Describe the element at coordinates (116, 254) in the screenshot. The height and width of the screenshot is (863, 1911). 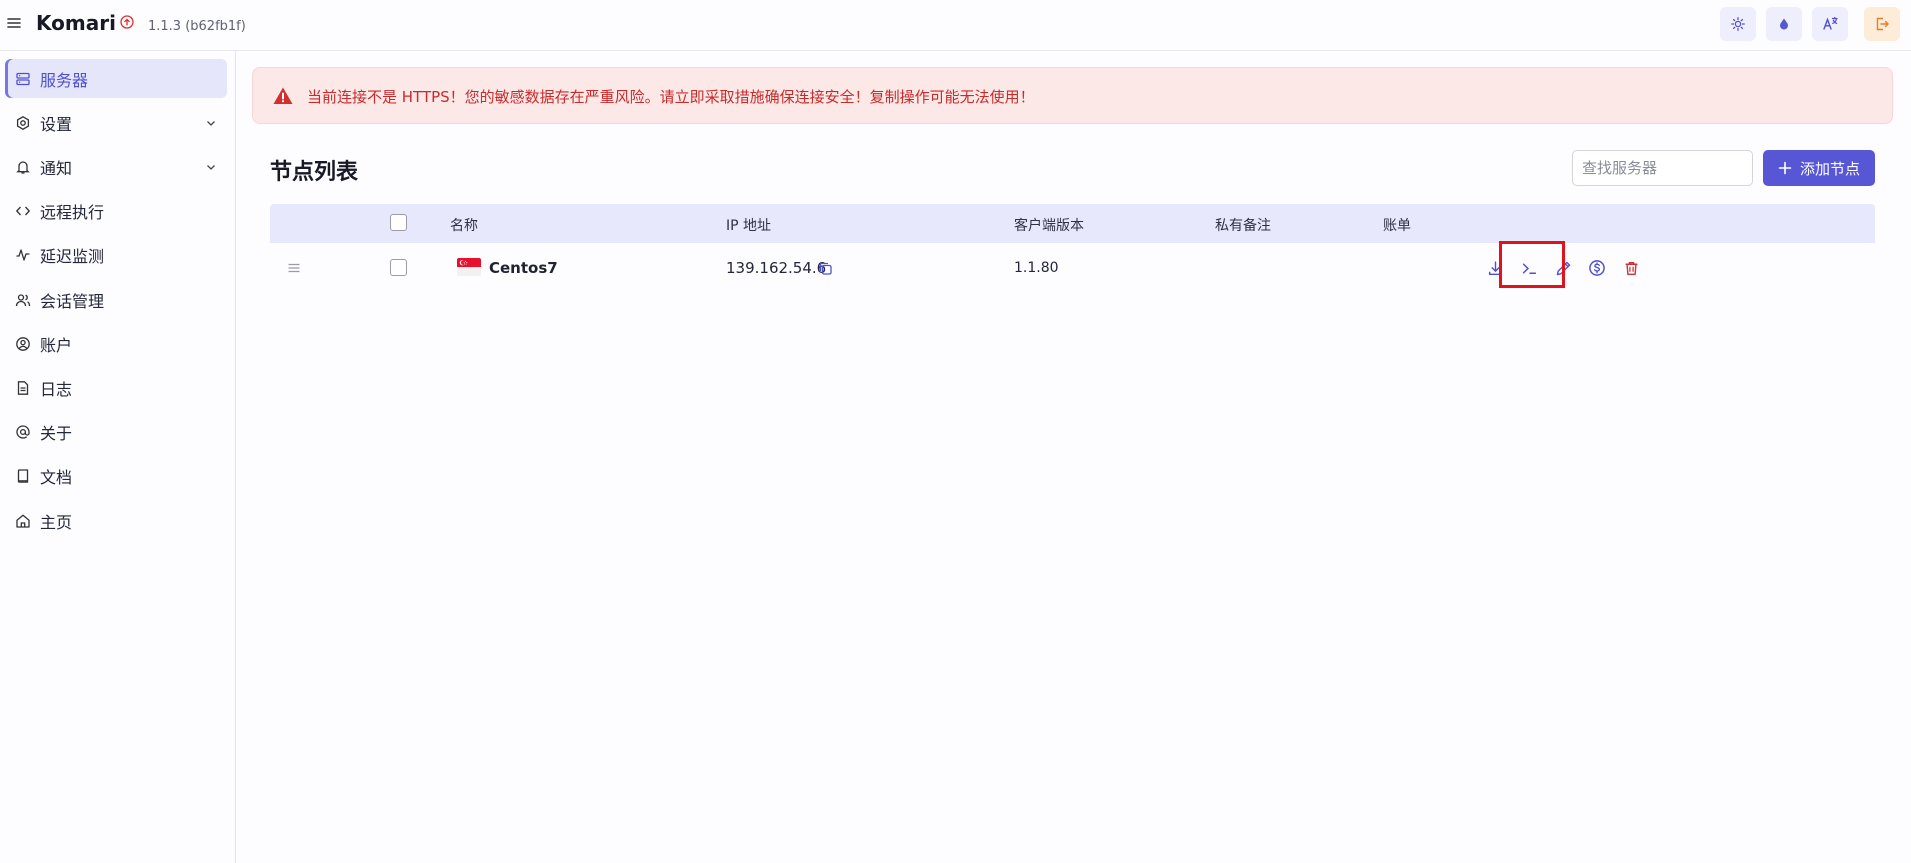
I see `sidebar-item-latency: 延迟监测` at that location.